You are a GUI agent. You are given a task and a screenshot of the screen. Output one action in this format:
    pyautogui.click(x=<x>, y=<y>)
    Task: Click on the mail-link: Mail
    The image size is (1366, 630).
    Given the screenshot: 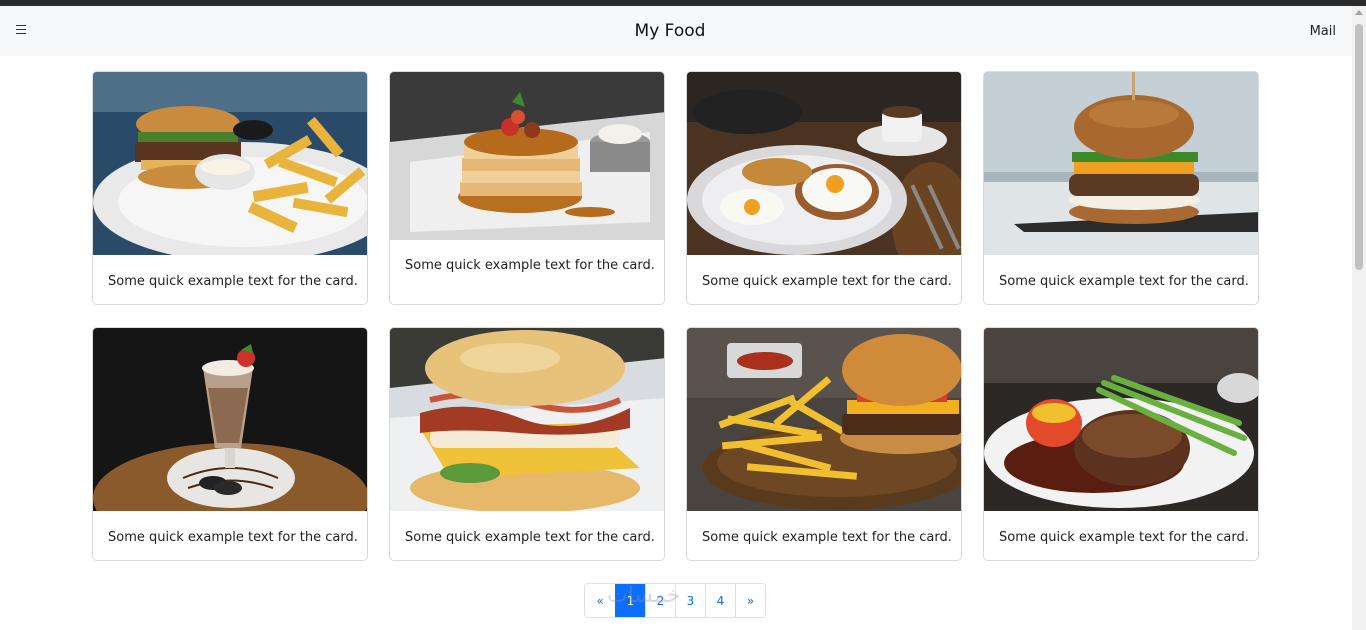 What is the action you would take?
    pyautogui.click(x=1323, y=31)
    